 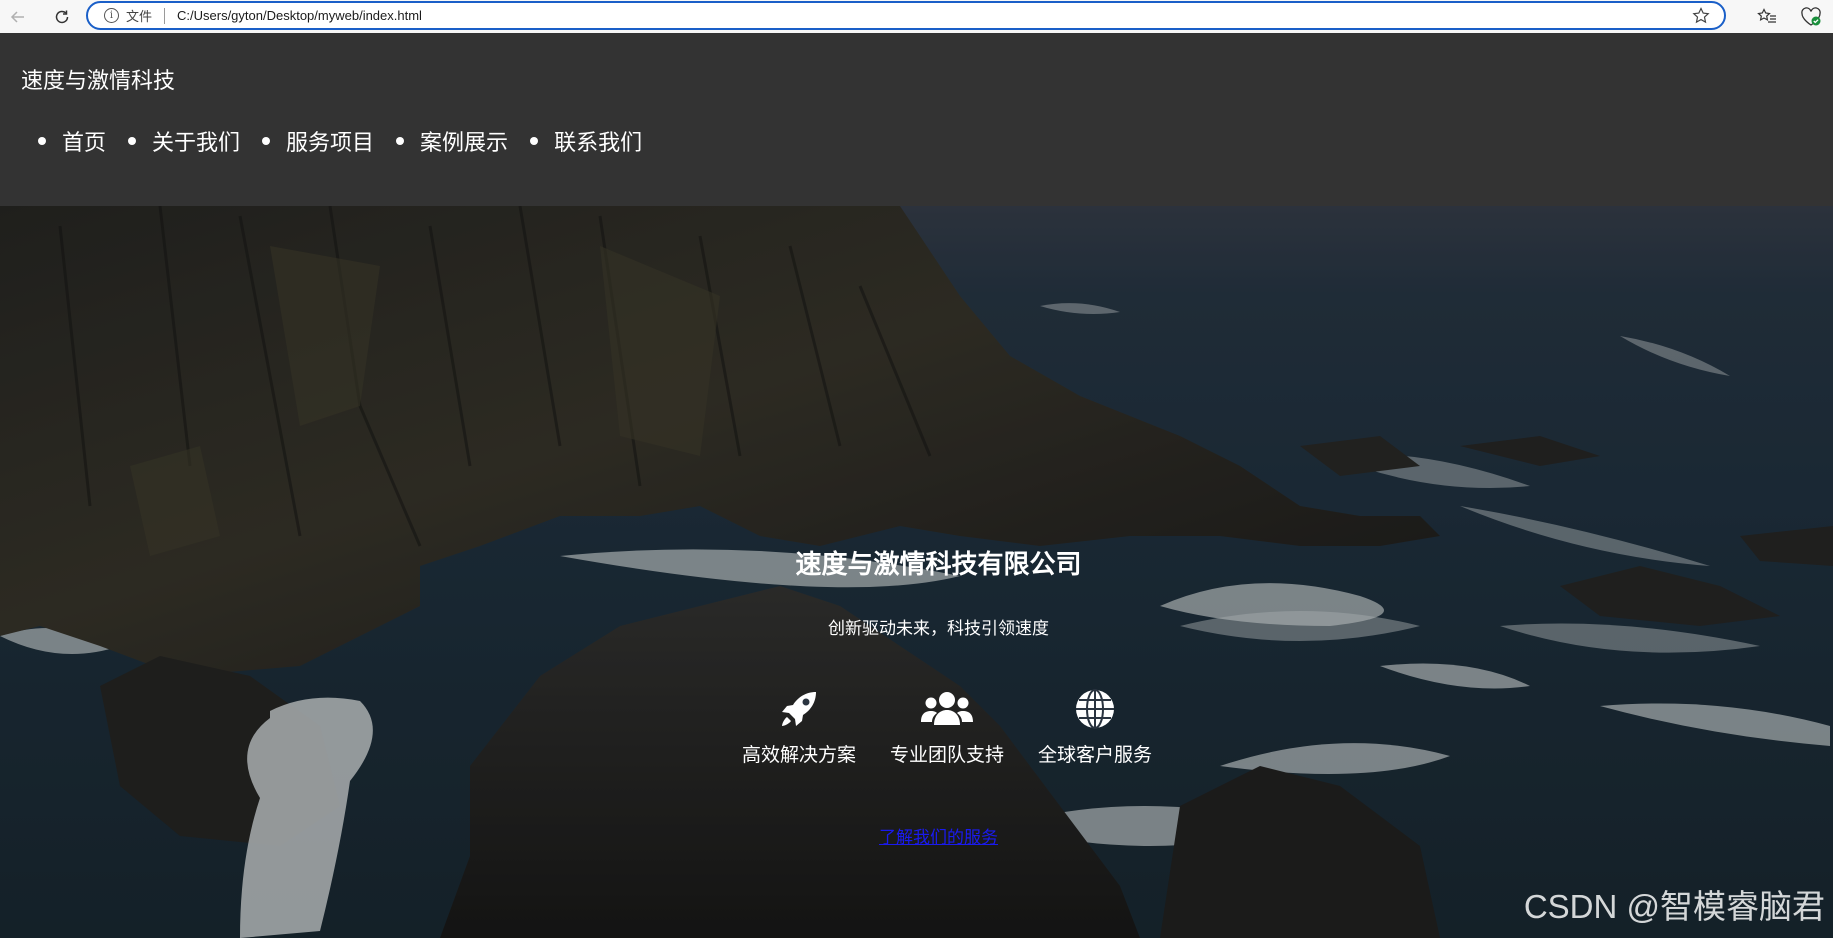 I want to click on rocket-icon, so click(x=799, y=709).